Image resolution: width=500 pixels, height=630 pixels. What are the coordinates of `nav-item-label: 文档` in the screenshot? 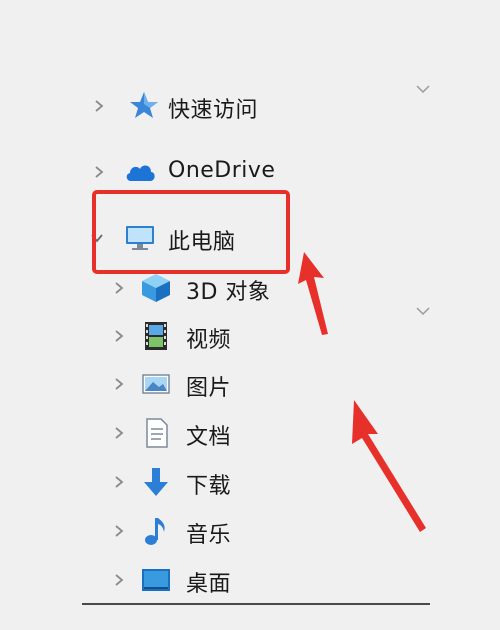 It's located at (209, 437).